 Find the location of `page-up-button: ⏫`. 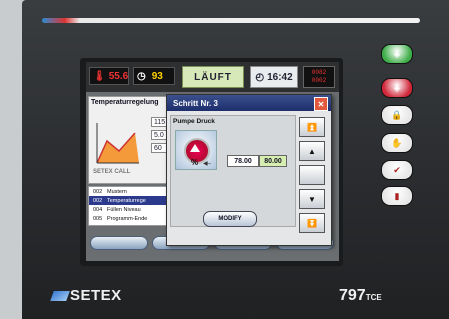

page-up-button: ⏫ is located at coordinates (312, 127).